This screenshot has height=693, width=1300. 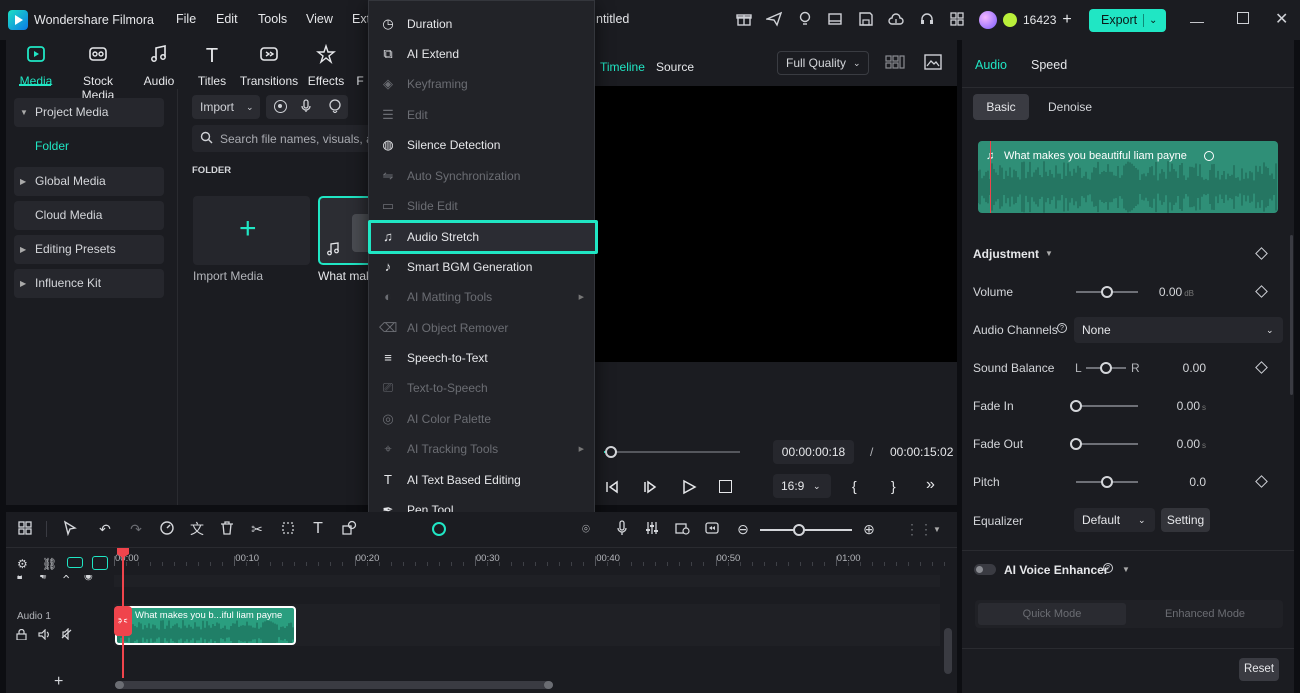 What do you see at coordinates (854, 486) in the screenshot?
I see `mark-in-icon: {` at bounding box center [854, 486].